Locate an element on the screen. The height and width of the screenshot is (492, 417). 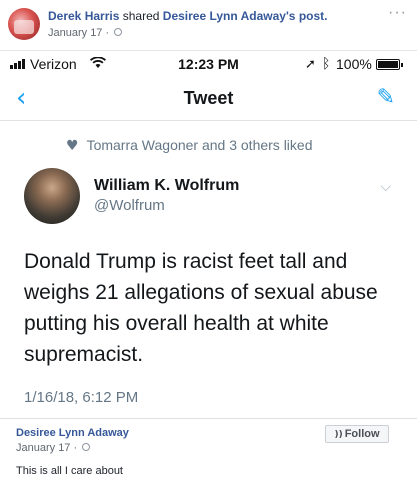
heart-icon: ♥ is located at coordinates (72, 146).